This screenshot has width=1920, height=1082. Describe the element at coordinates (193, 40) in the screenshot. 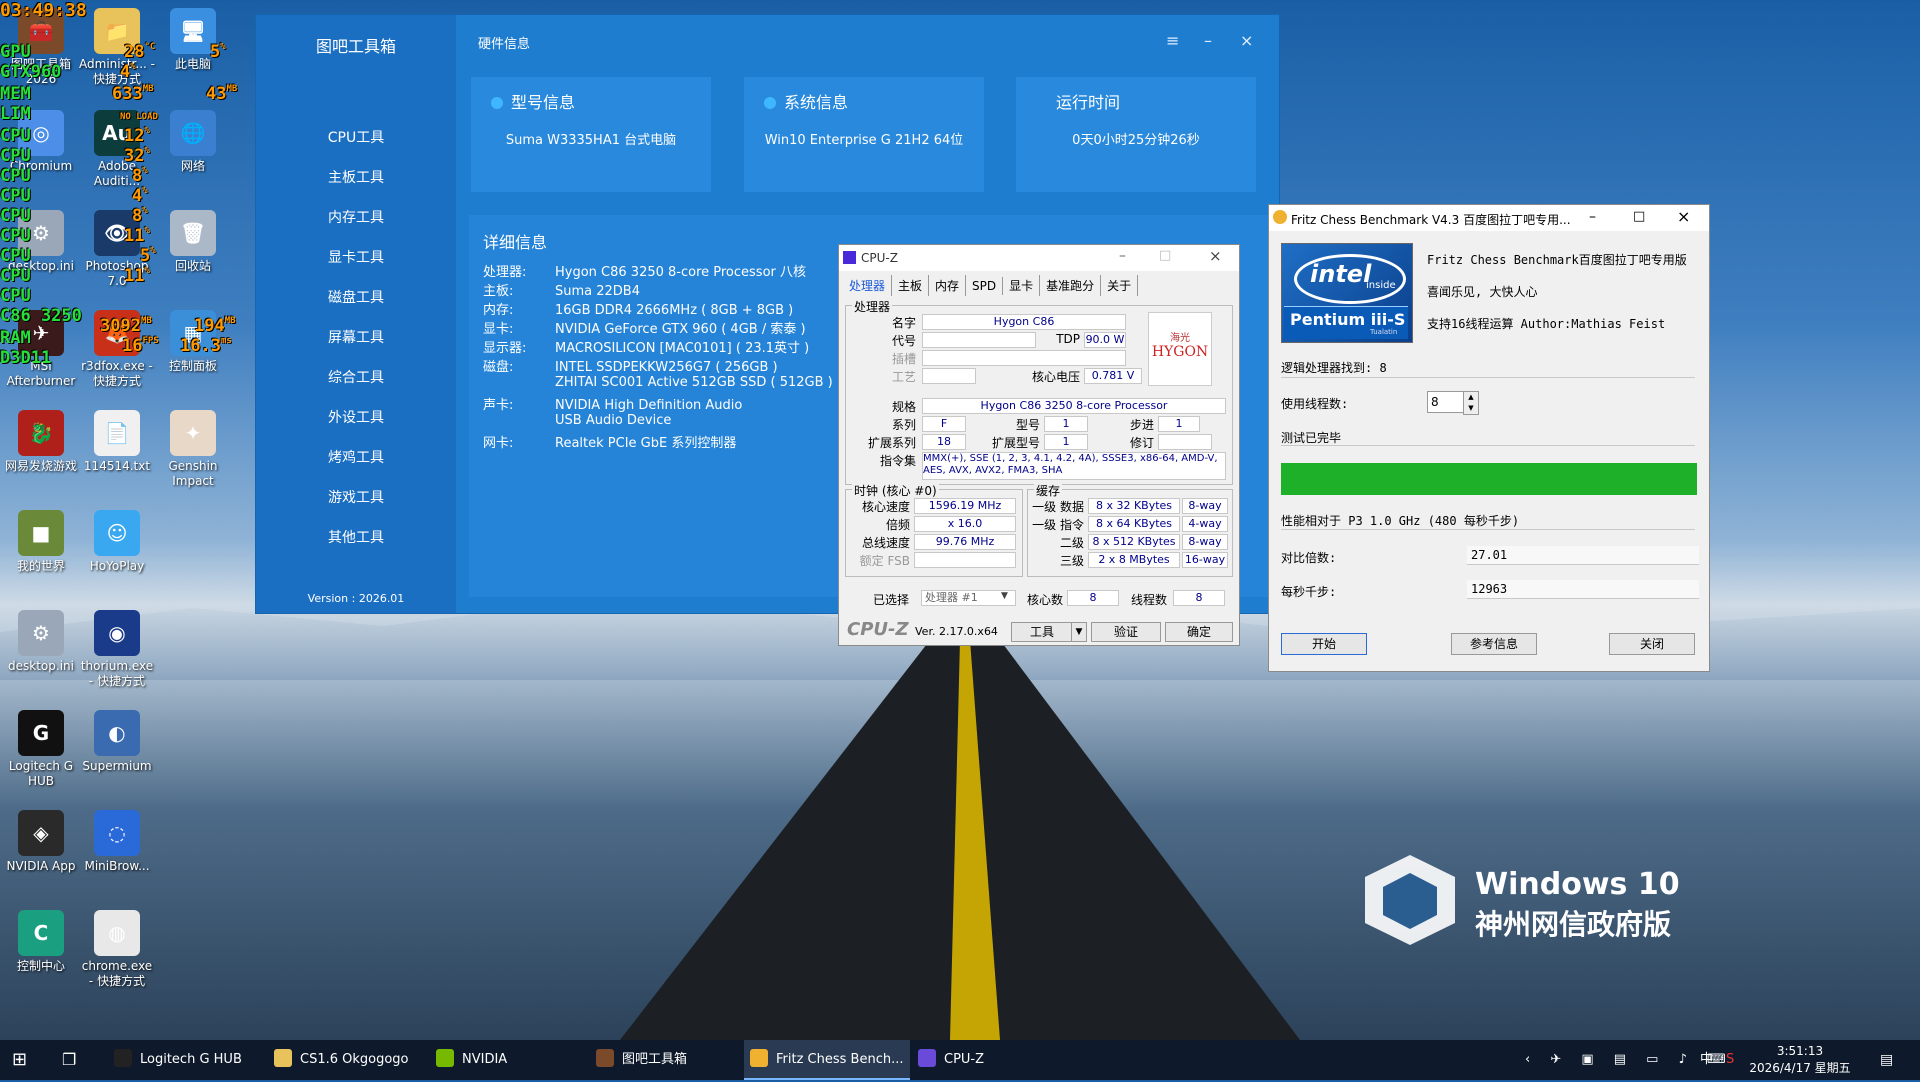

I see `desktop-icon: 🖥 此电脑` at that location.